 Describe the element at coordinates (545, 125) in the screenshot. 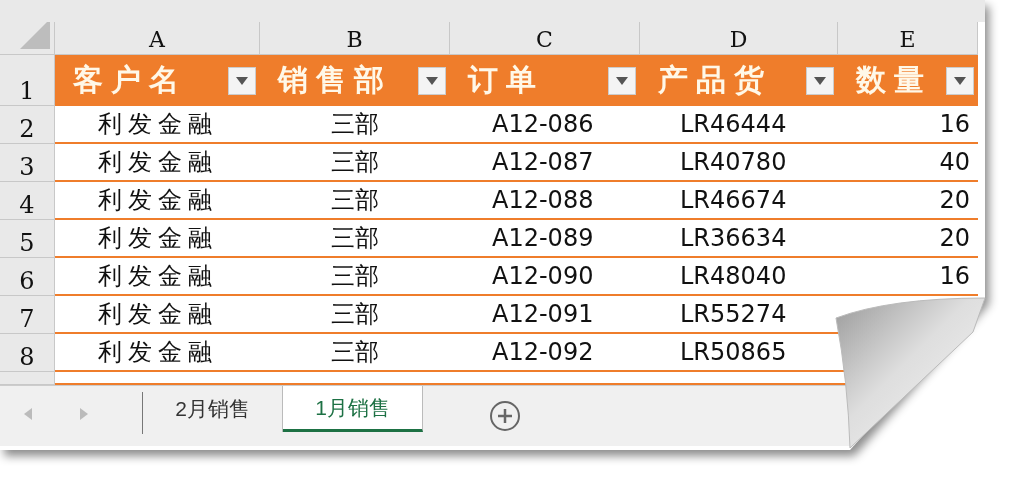

I see `table-cell: A12-086` at that location.